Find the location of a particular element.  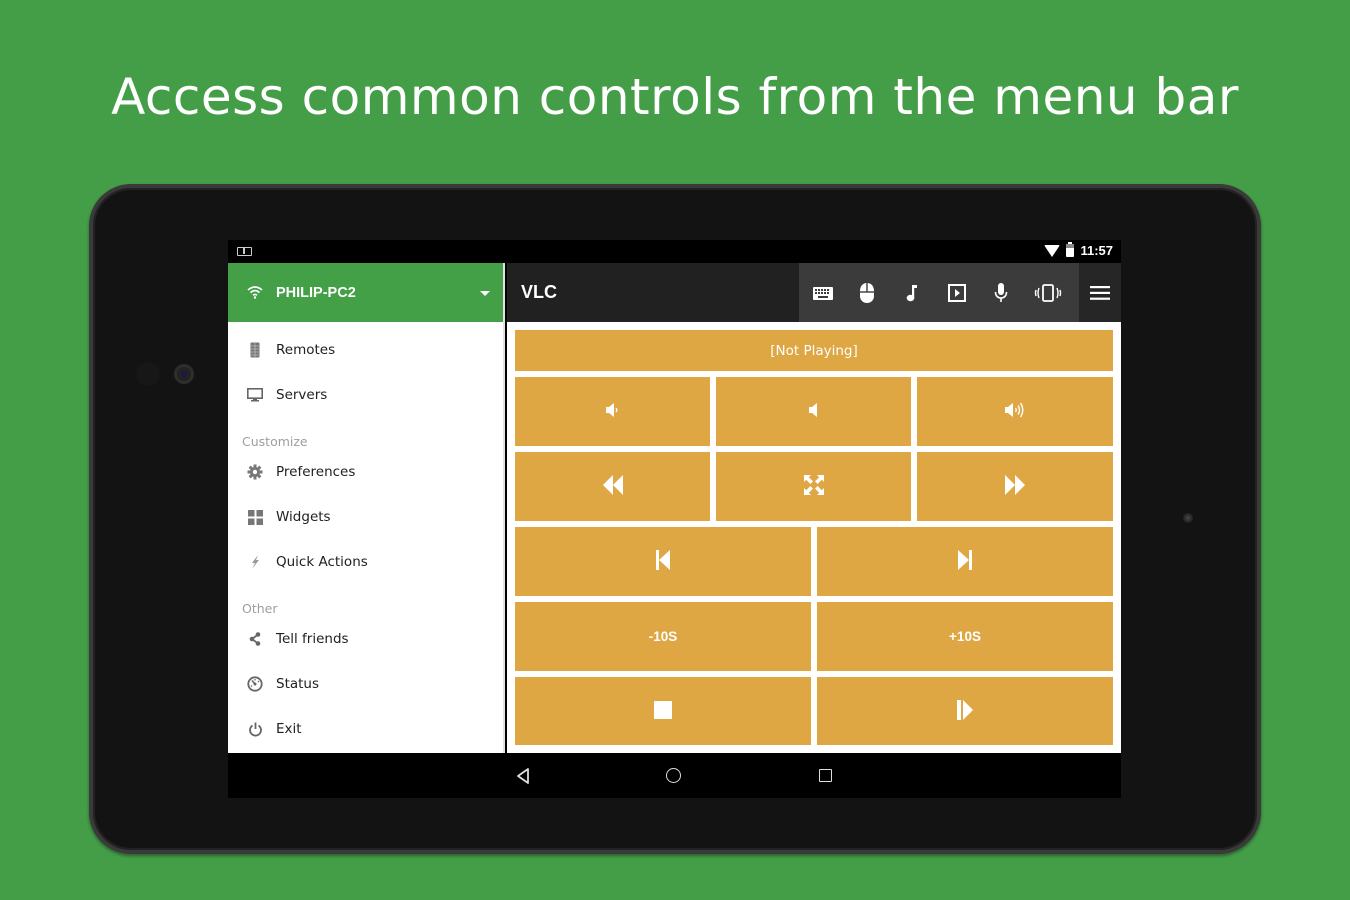

stop-button is located at coordinates (663, 711).